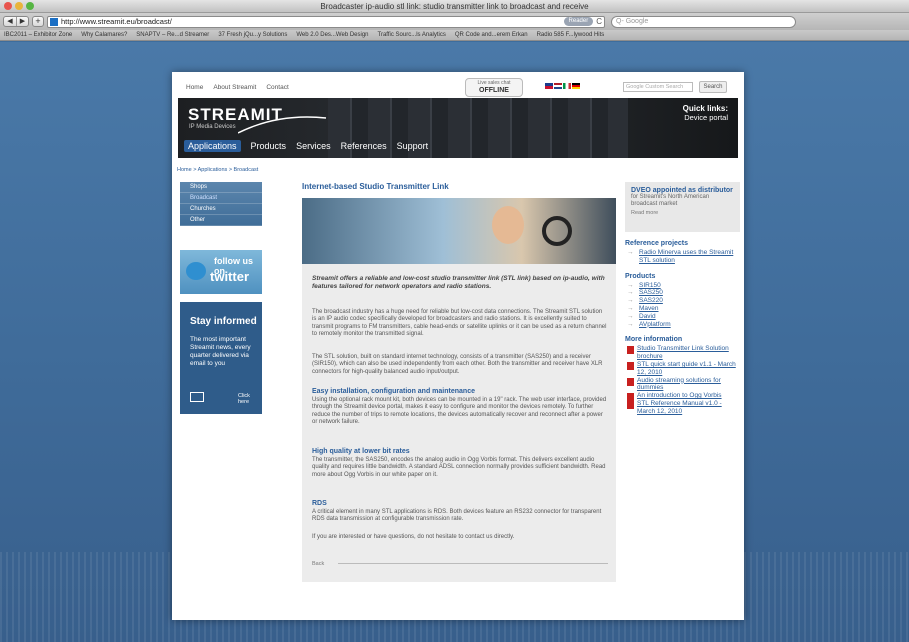 This screenshot has width=909, height=642. What do you see at coordinates (549, 86) in the screenshot?
I see `flag-en-icon` at bounding box center [549, 86].